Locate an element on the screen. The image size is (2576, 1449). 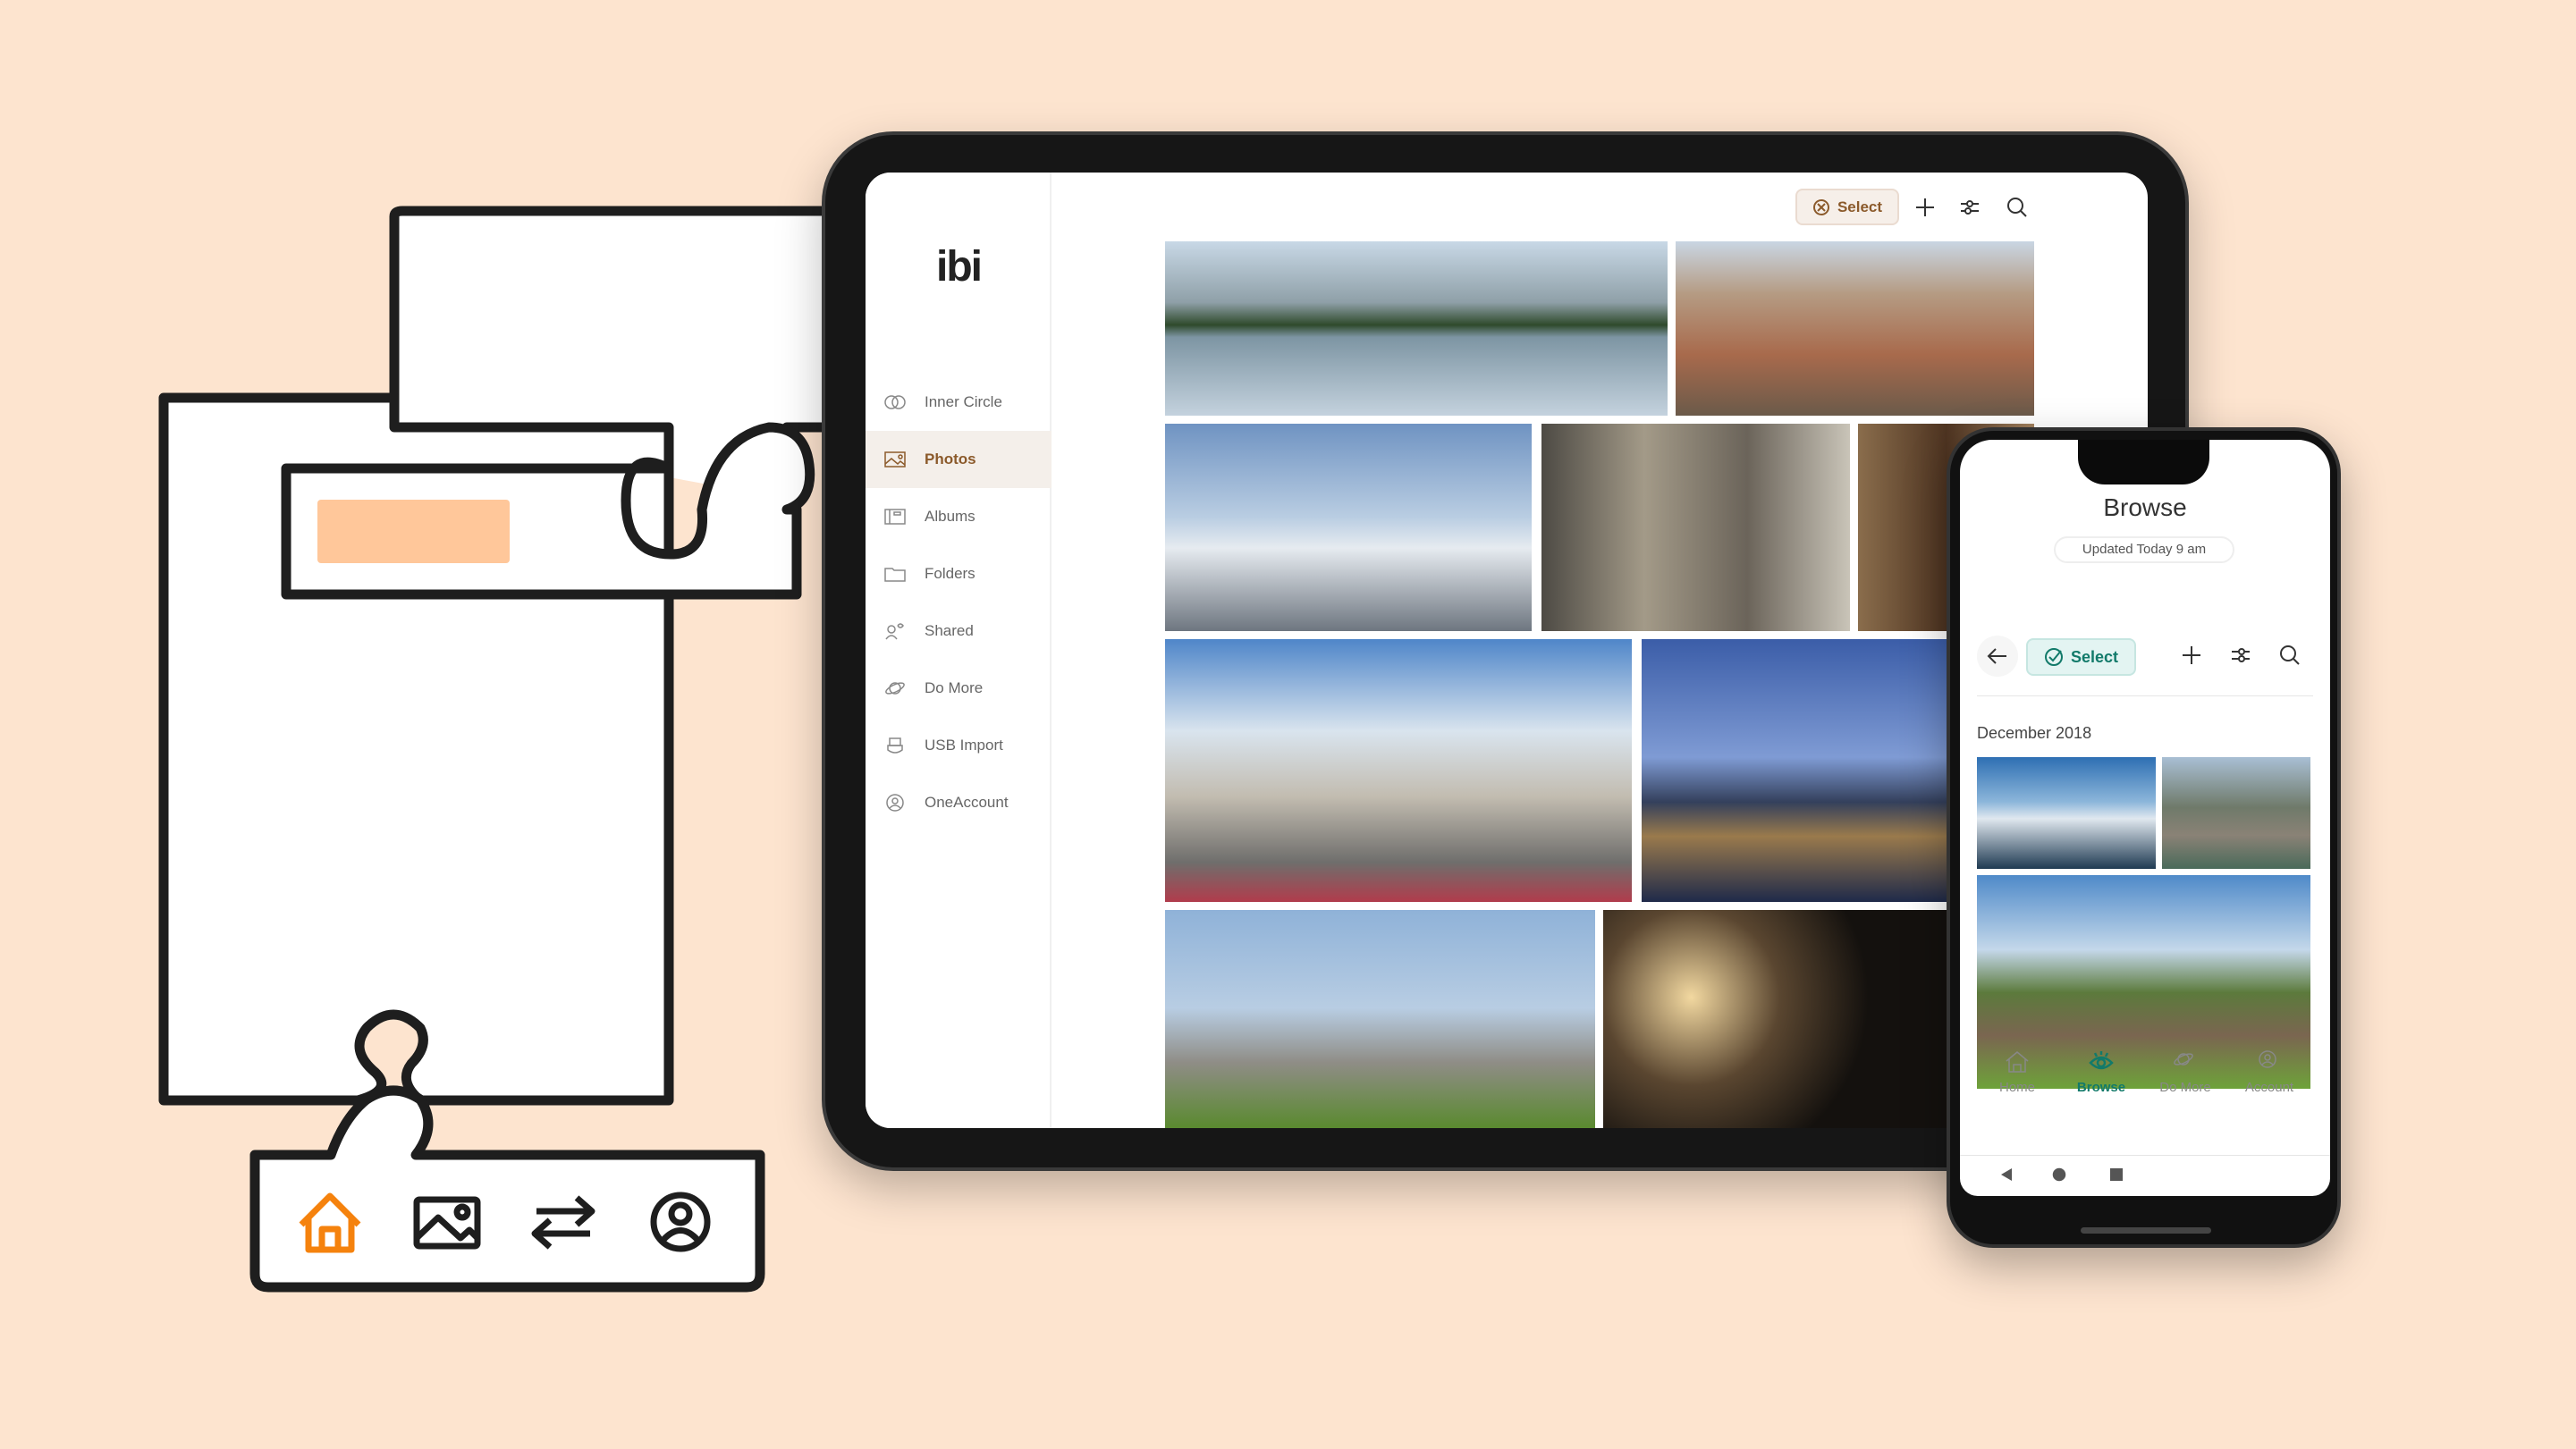
nav-tab-home: Home is located at coordinates (2017, 1072).